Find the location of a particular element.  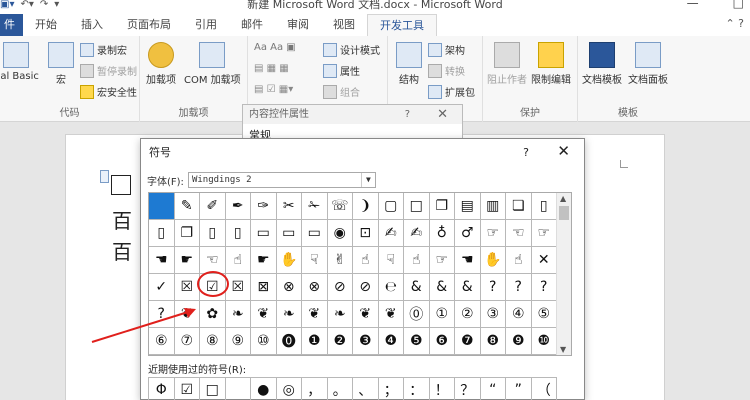

symbol-cell: ℮ is located at coordinates (391, 287).